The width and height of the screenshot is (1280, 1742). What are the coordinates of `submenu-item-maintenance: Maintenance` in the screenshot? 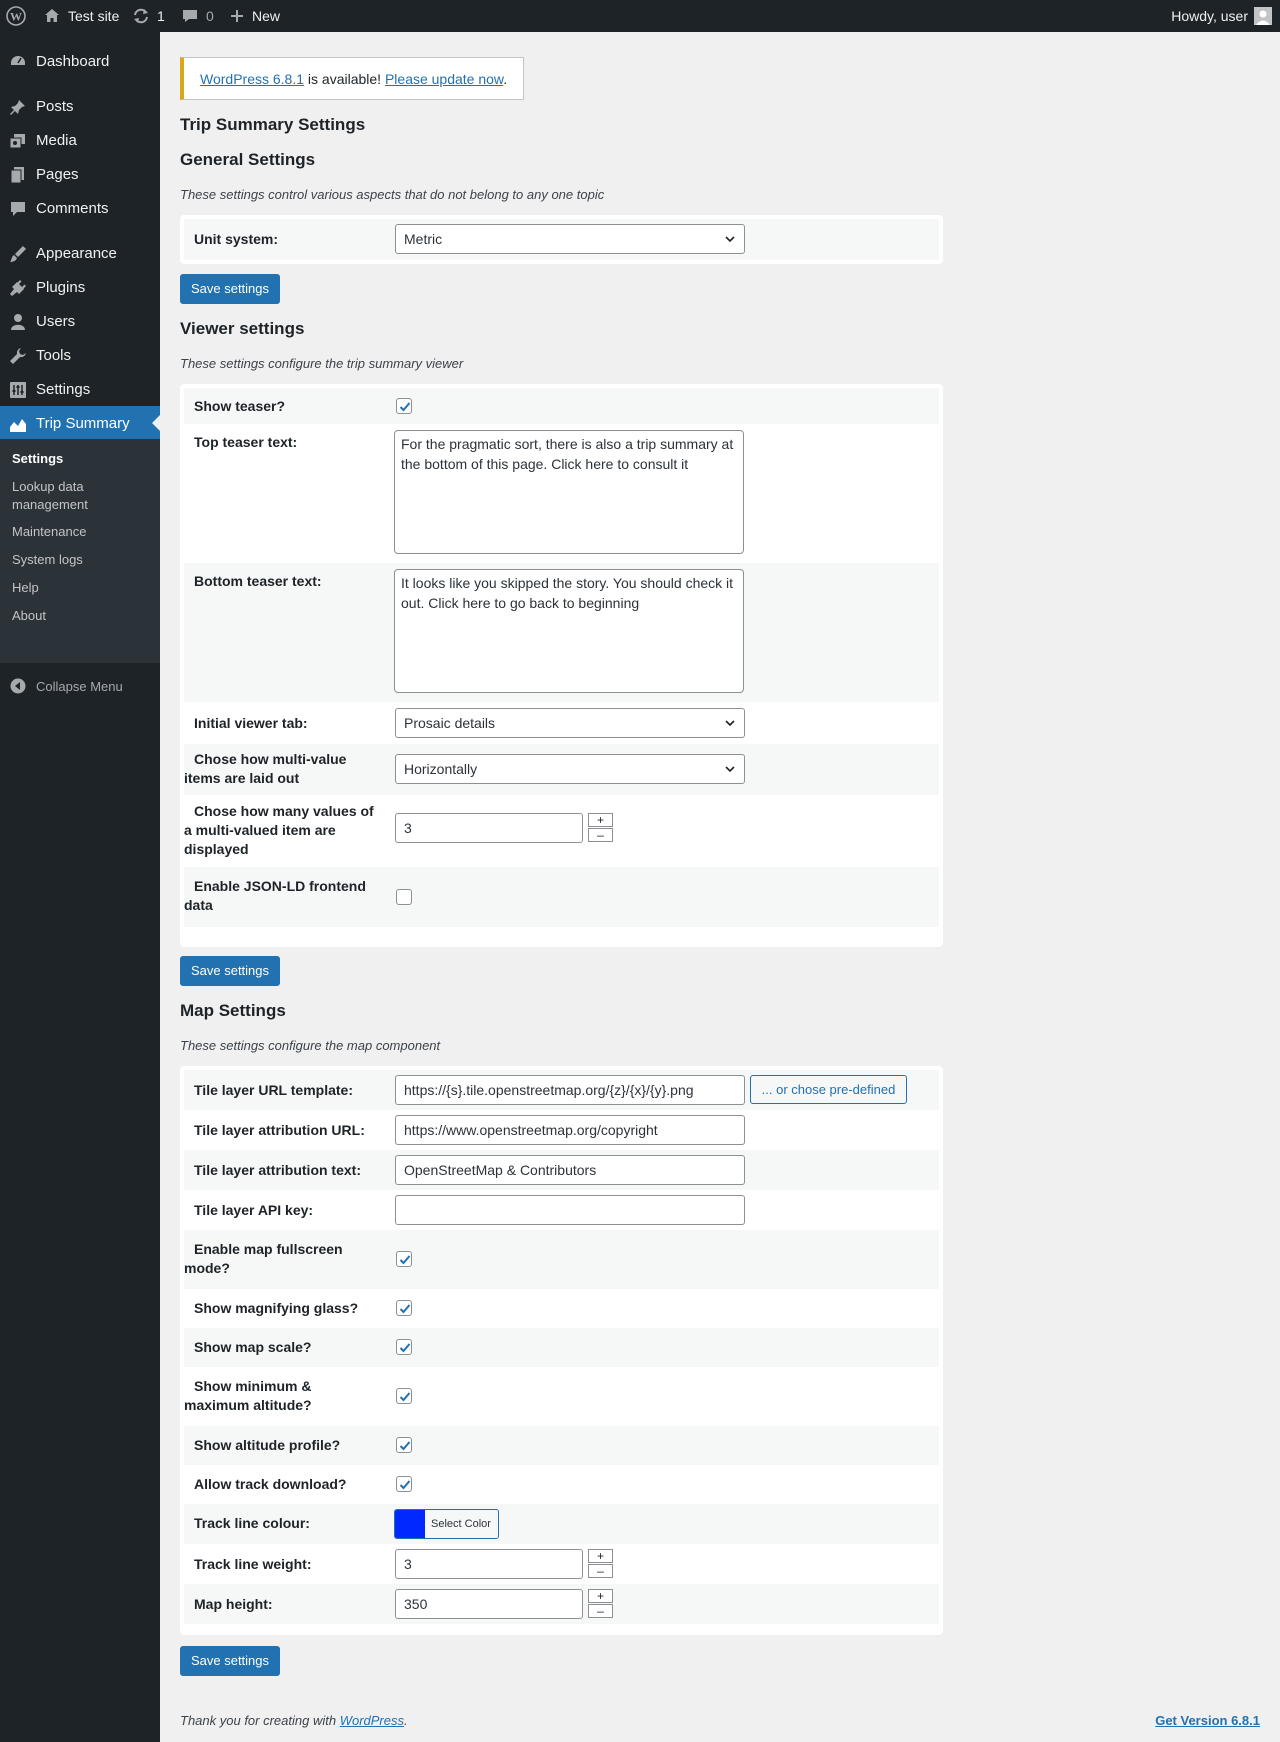 It's located at (82, 532).